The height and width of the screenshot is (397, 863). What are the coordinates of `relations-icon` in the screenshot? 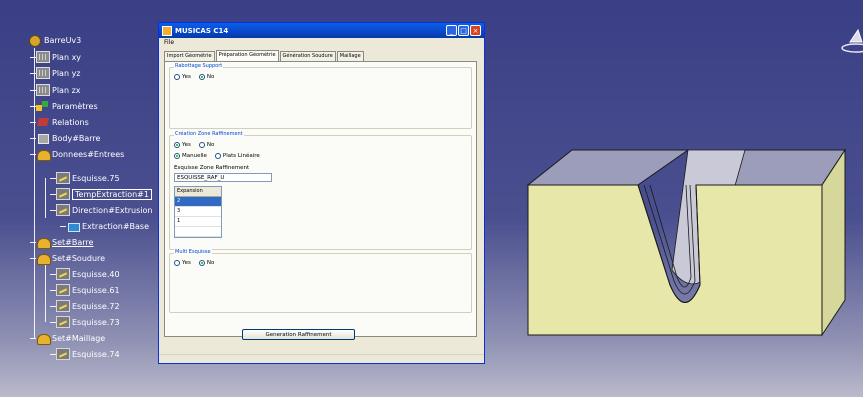 It's located at (43, 122).